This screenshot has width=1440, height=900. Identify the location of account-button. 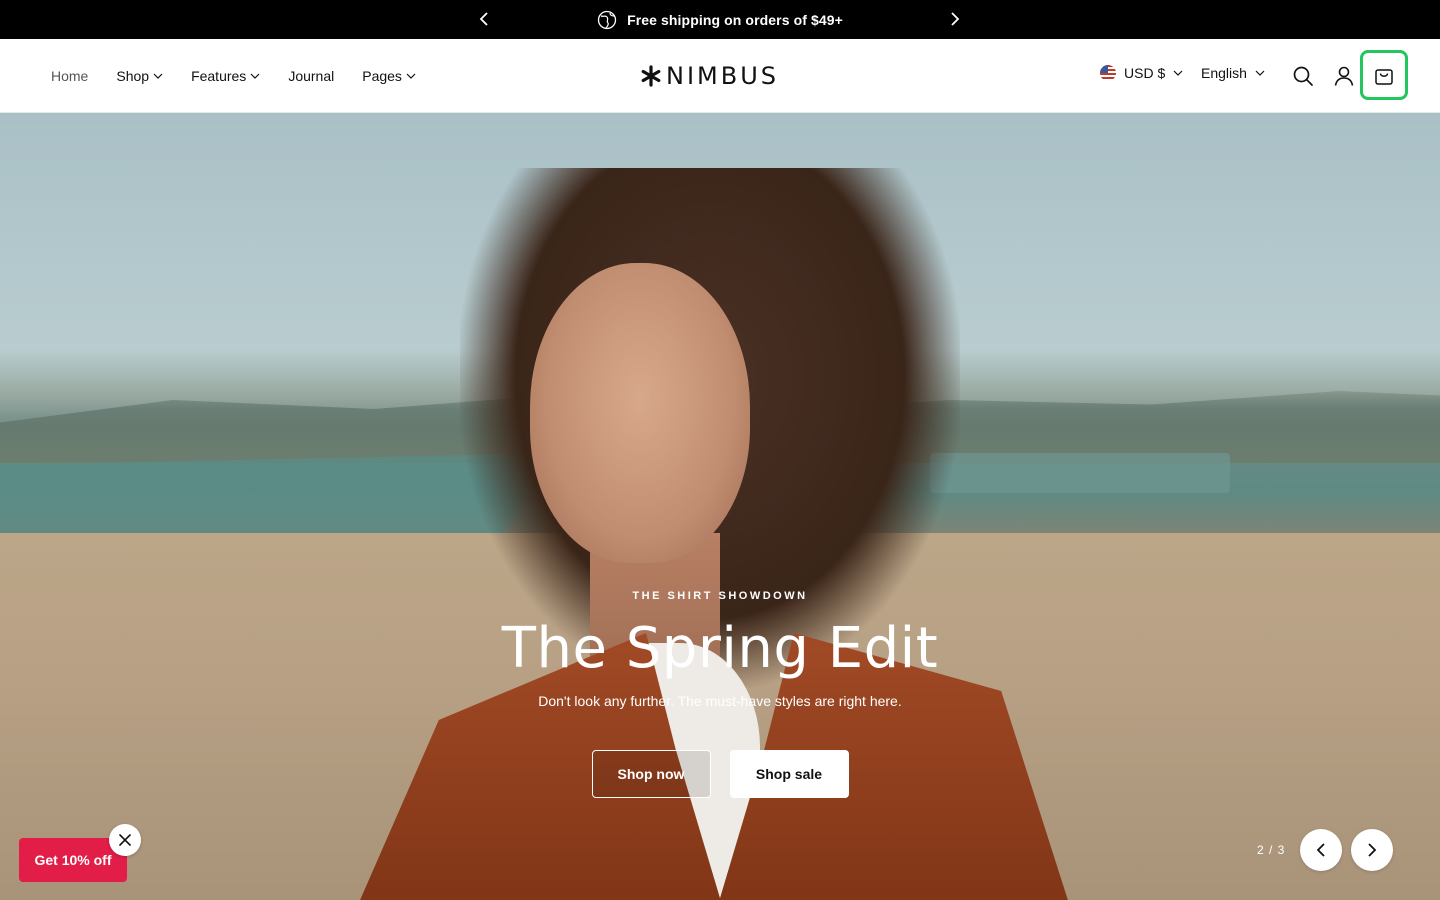
(1344, 76).